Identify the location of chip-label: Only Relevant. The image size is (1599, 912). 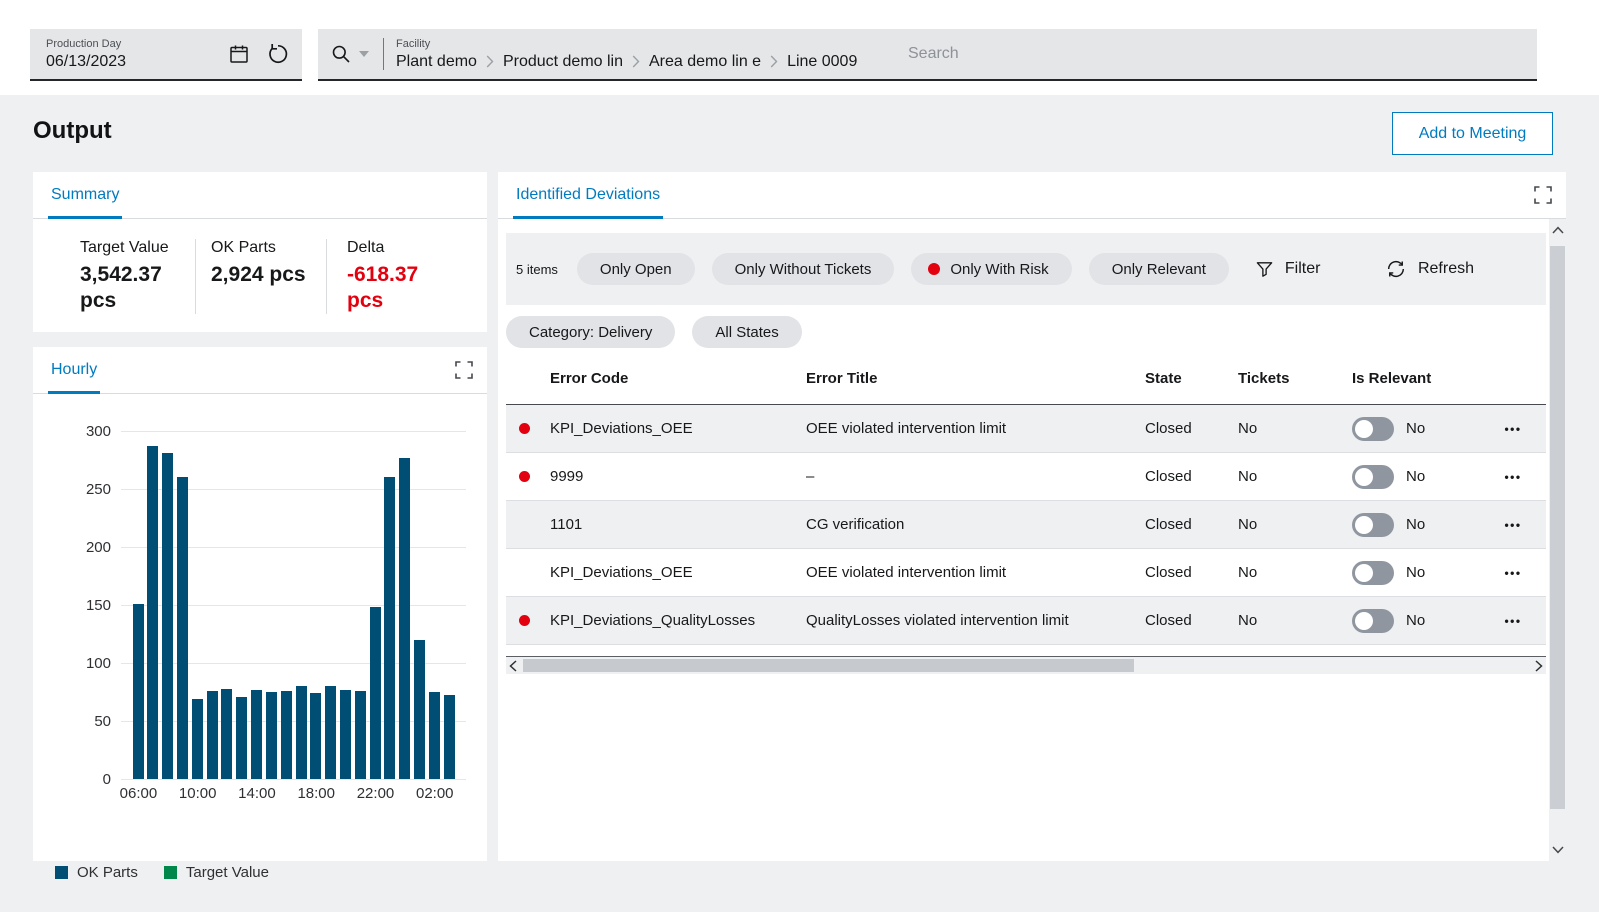
(1158, 269).